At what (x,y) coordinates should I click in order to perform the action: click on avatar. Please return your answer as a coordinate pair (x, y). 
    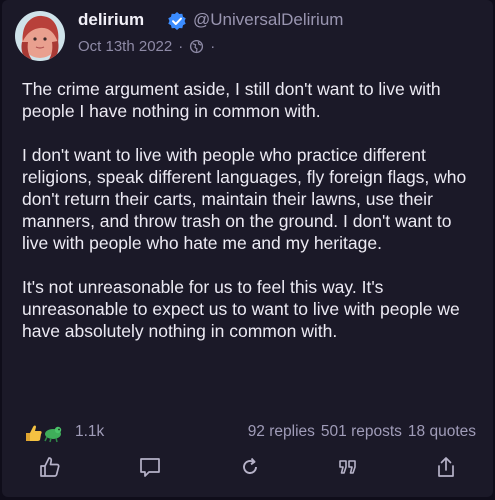
    Looking at the image, I should click on (40, 36).